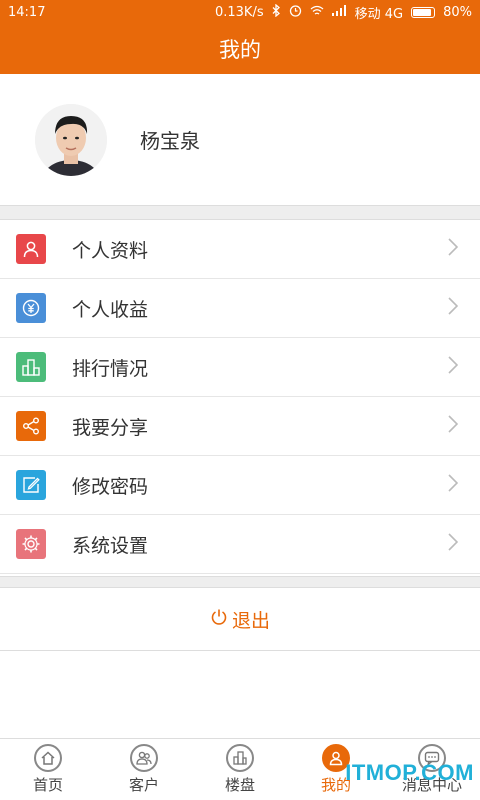 This screenshot has width=480, height=800. Describe the element at coordinates (240, 695) in the screenshot. I see `empty-area` at that location.